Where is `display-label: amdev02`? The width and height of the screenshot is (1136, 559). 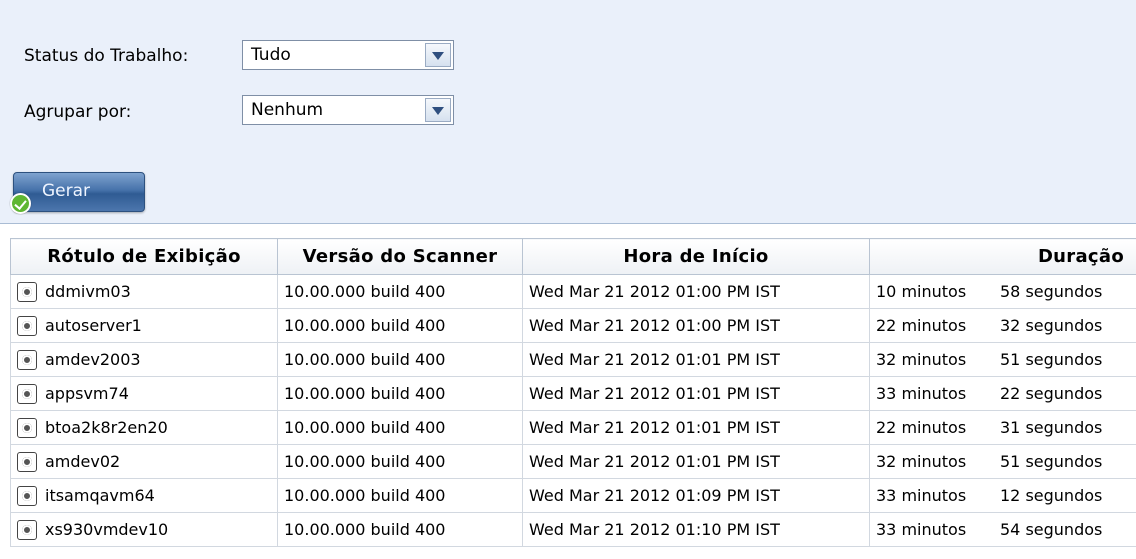
display-label: amdev02 is located at coordinates (82, 461).